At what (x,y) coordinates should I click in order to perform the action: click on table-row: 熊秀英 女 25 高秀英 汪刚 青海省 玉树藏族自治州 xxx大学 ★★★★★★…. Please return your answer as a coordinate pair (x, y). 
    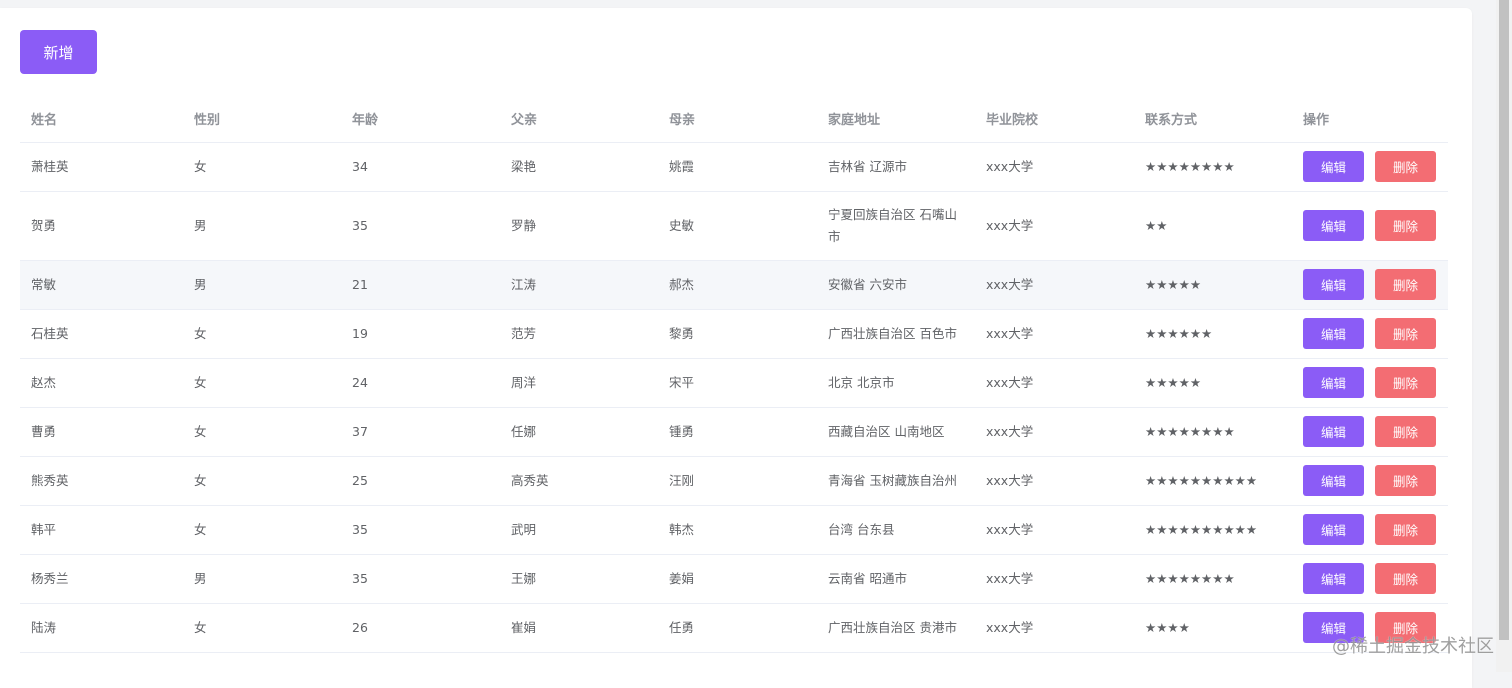
    Looking at the image, I should click on (734, 480).